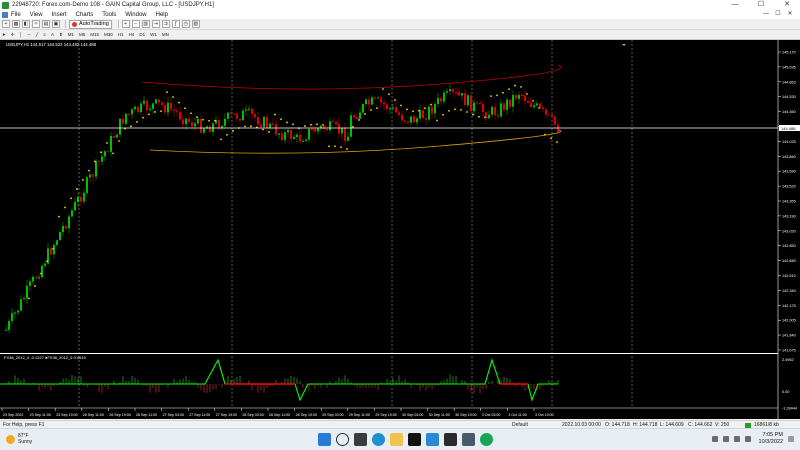 This screenshot has width=800, height=450. Describe the element at coordinates (324, 439) in the screenshot. I see `windows-start-icon` at that location.